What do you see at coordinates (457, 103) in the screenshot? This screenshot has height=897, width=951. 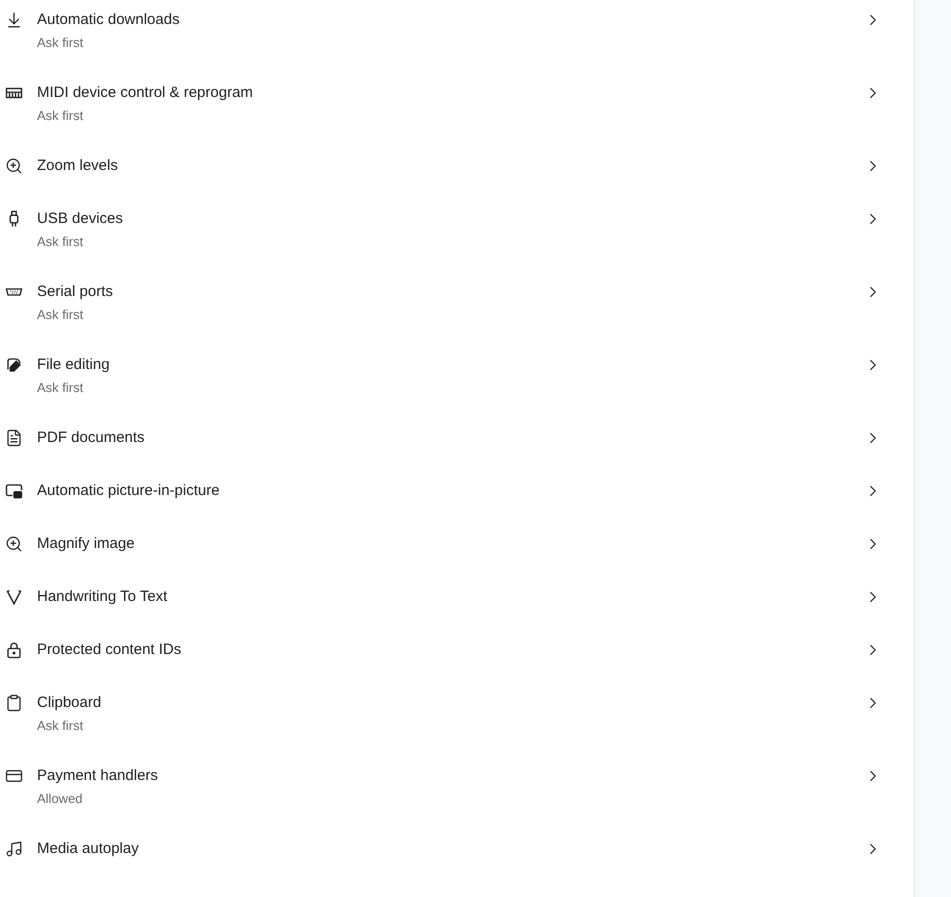 I see `settings-row: MIDI device control & reprogram Ask first` at bounding box center [457, 103].